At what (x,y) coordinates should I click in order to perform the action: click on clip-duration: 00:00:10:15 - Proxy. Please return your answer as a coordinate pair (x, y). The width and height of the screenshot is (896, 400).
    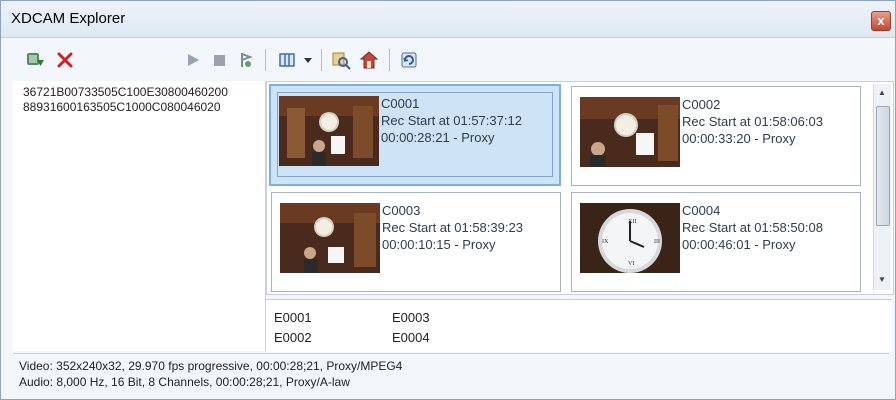
    Looking at the image, I should click on (439, 244).